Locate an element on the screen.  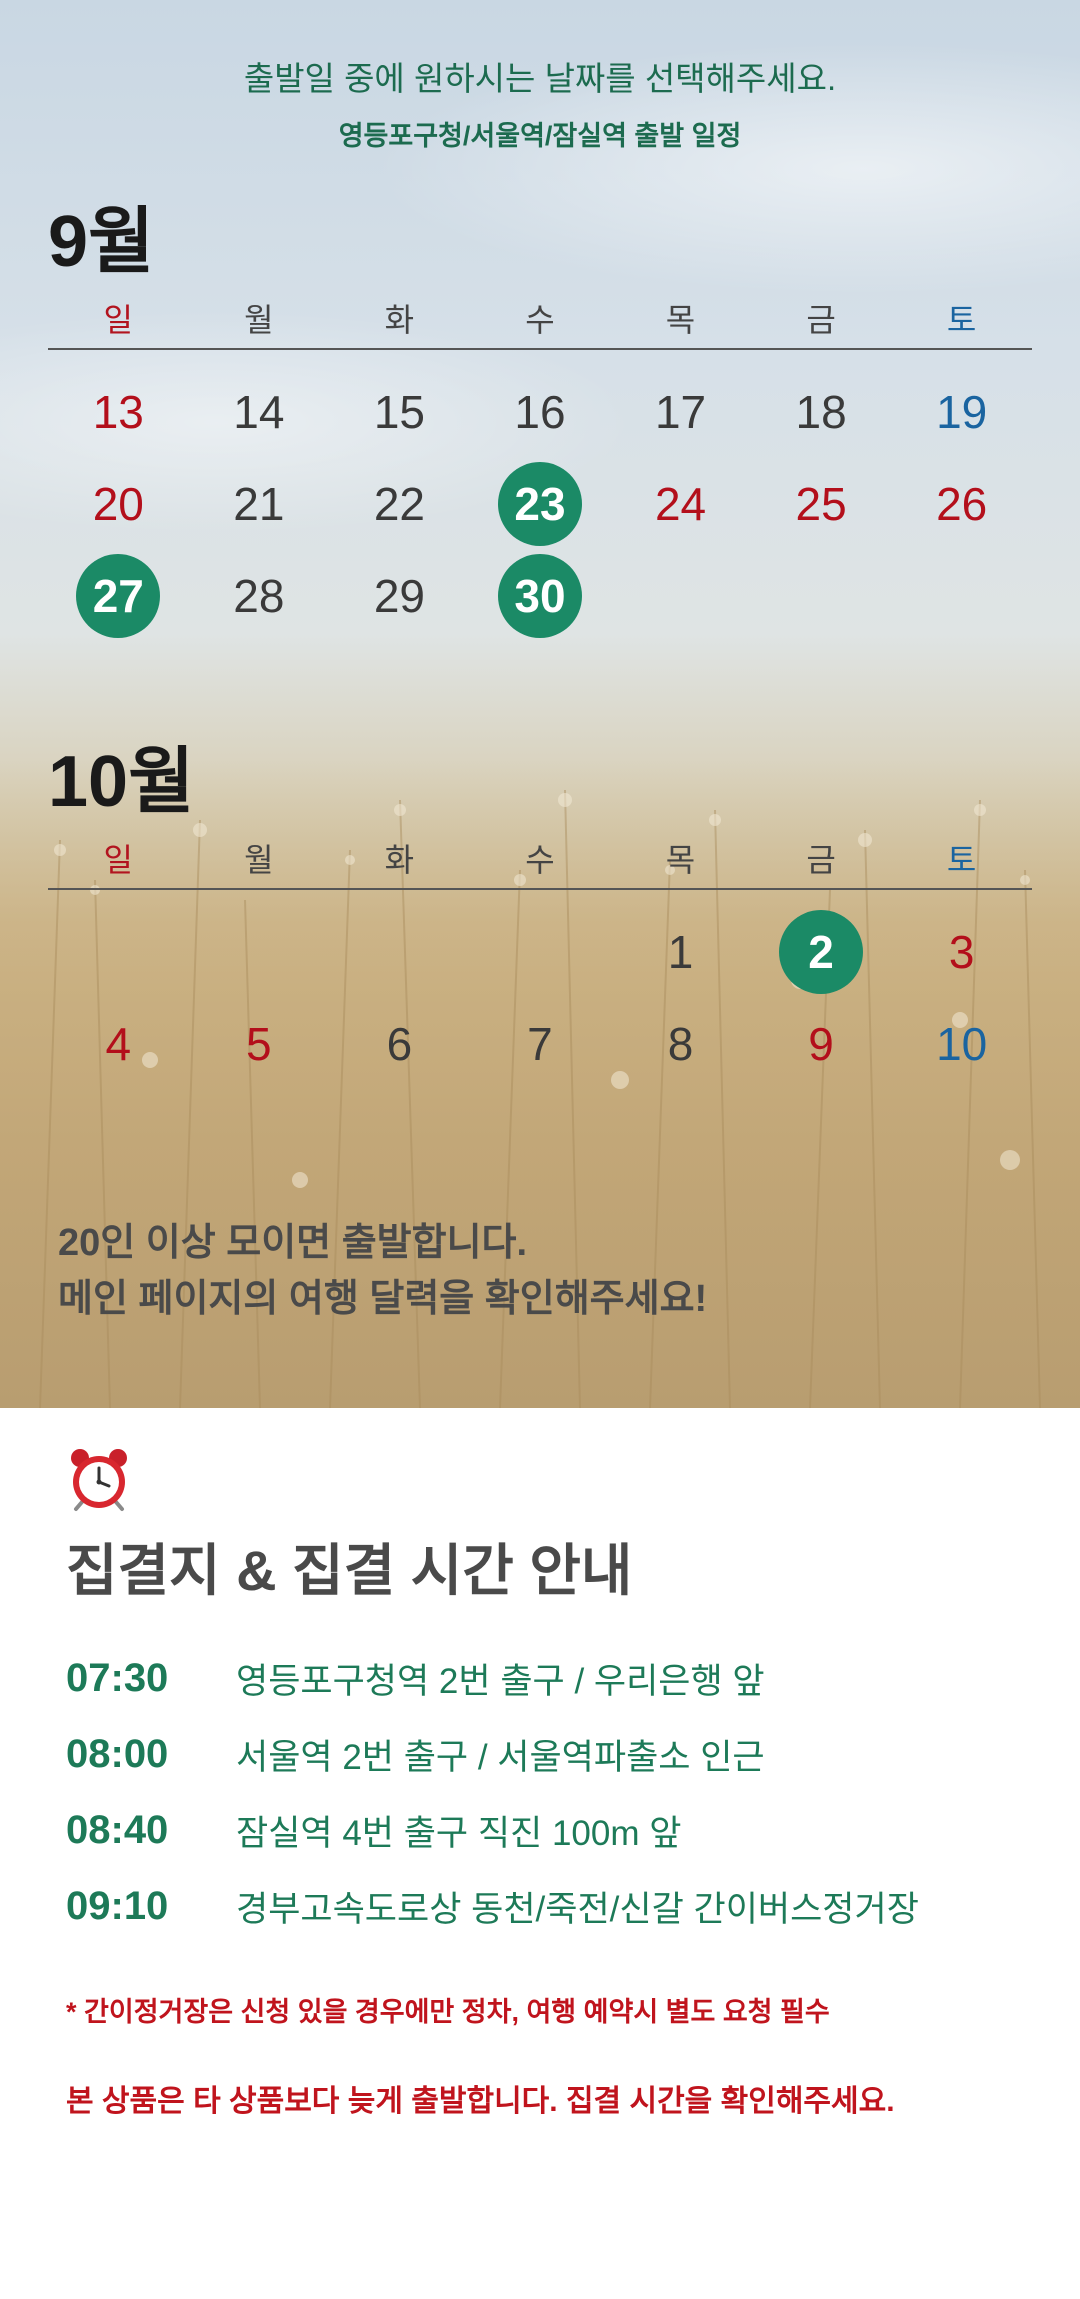
day-number: 22 is located at coordinates (399, 504).